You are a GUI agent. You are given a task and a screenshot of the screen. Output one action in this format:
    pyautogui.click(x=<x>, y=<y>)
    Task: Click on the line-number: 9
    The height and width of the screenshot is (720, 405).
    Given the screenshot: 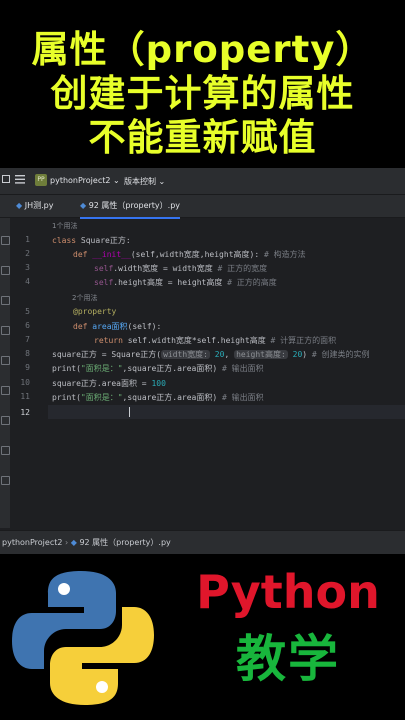 What is the action you would take?
    pyautogui.click(x=27, y=367)
    